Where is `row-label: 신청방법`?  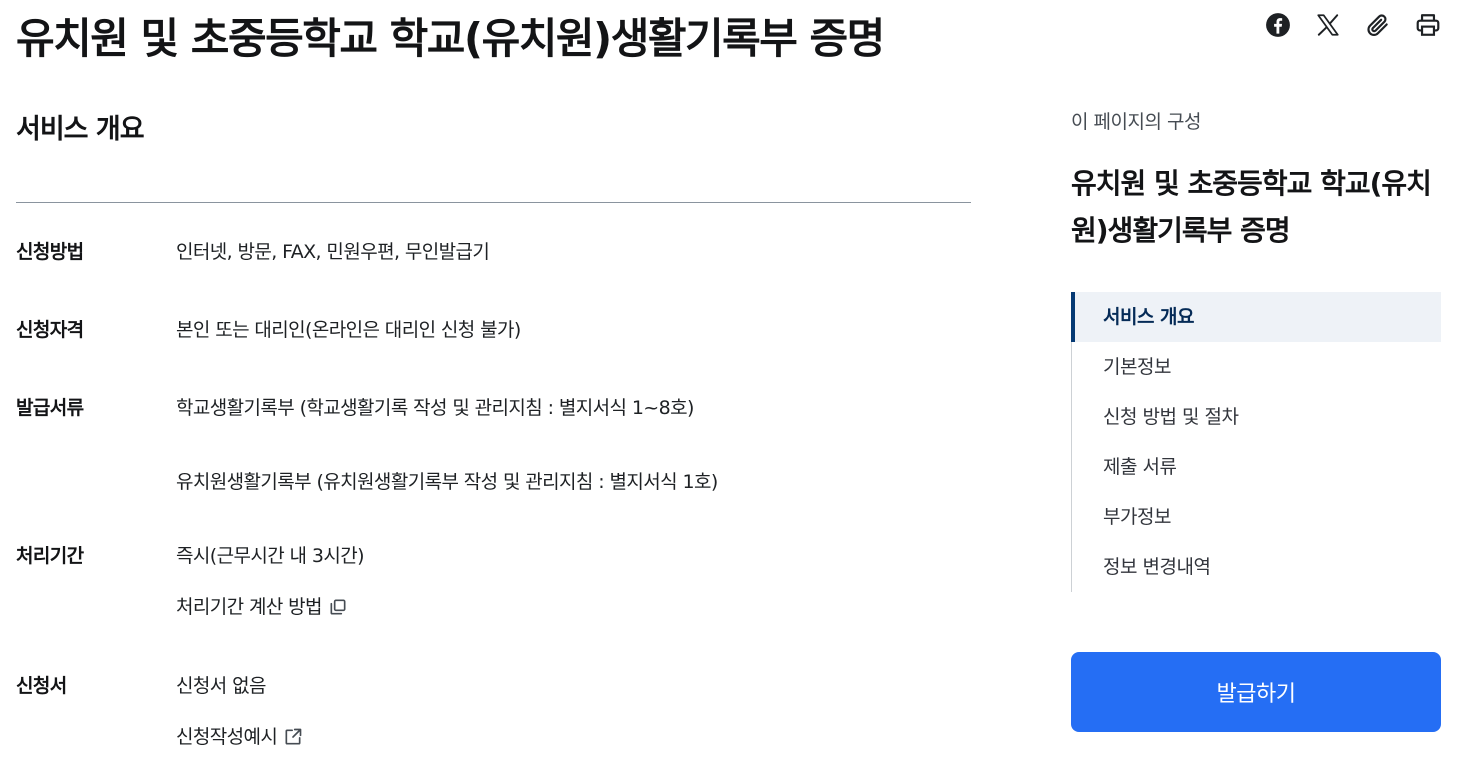 row-label: 신청방법 is located at coordinates (50, 252).